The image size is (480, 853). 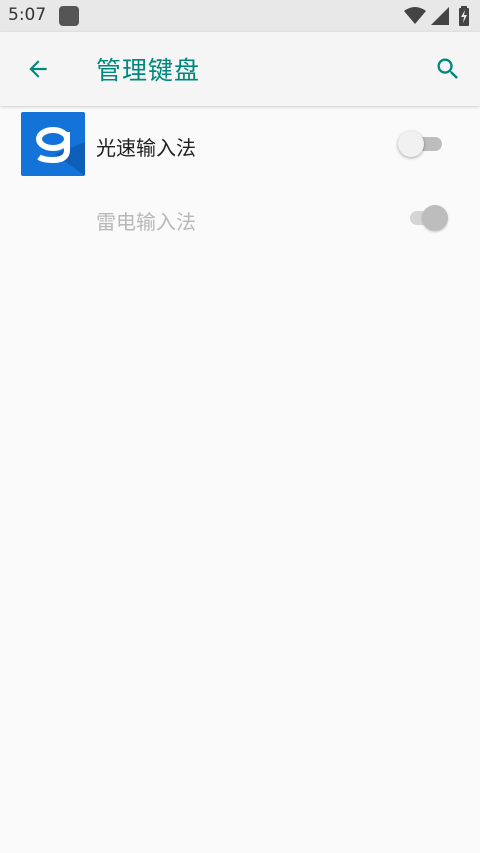 I want to click on g-keyboard-app-icon, so click(x=53, y=144).